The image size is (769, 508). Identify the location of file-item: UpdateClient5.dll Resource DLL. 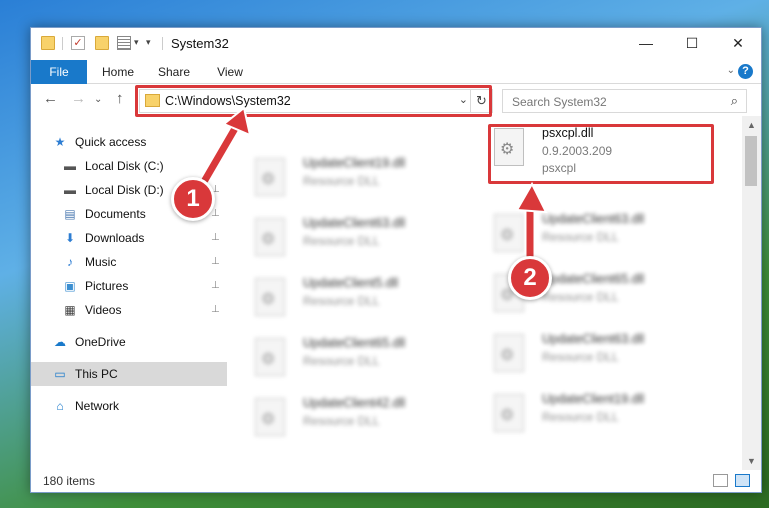
(346, 299).